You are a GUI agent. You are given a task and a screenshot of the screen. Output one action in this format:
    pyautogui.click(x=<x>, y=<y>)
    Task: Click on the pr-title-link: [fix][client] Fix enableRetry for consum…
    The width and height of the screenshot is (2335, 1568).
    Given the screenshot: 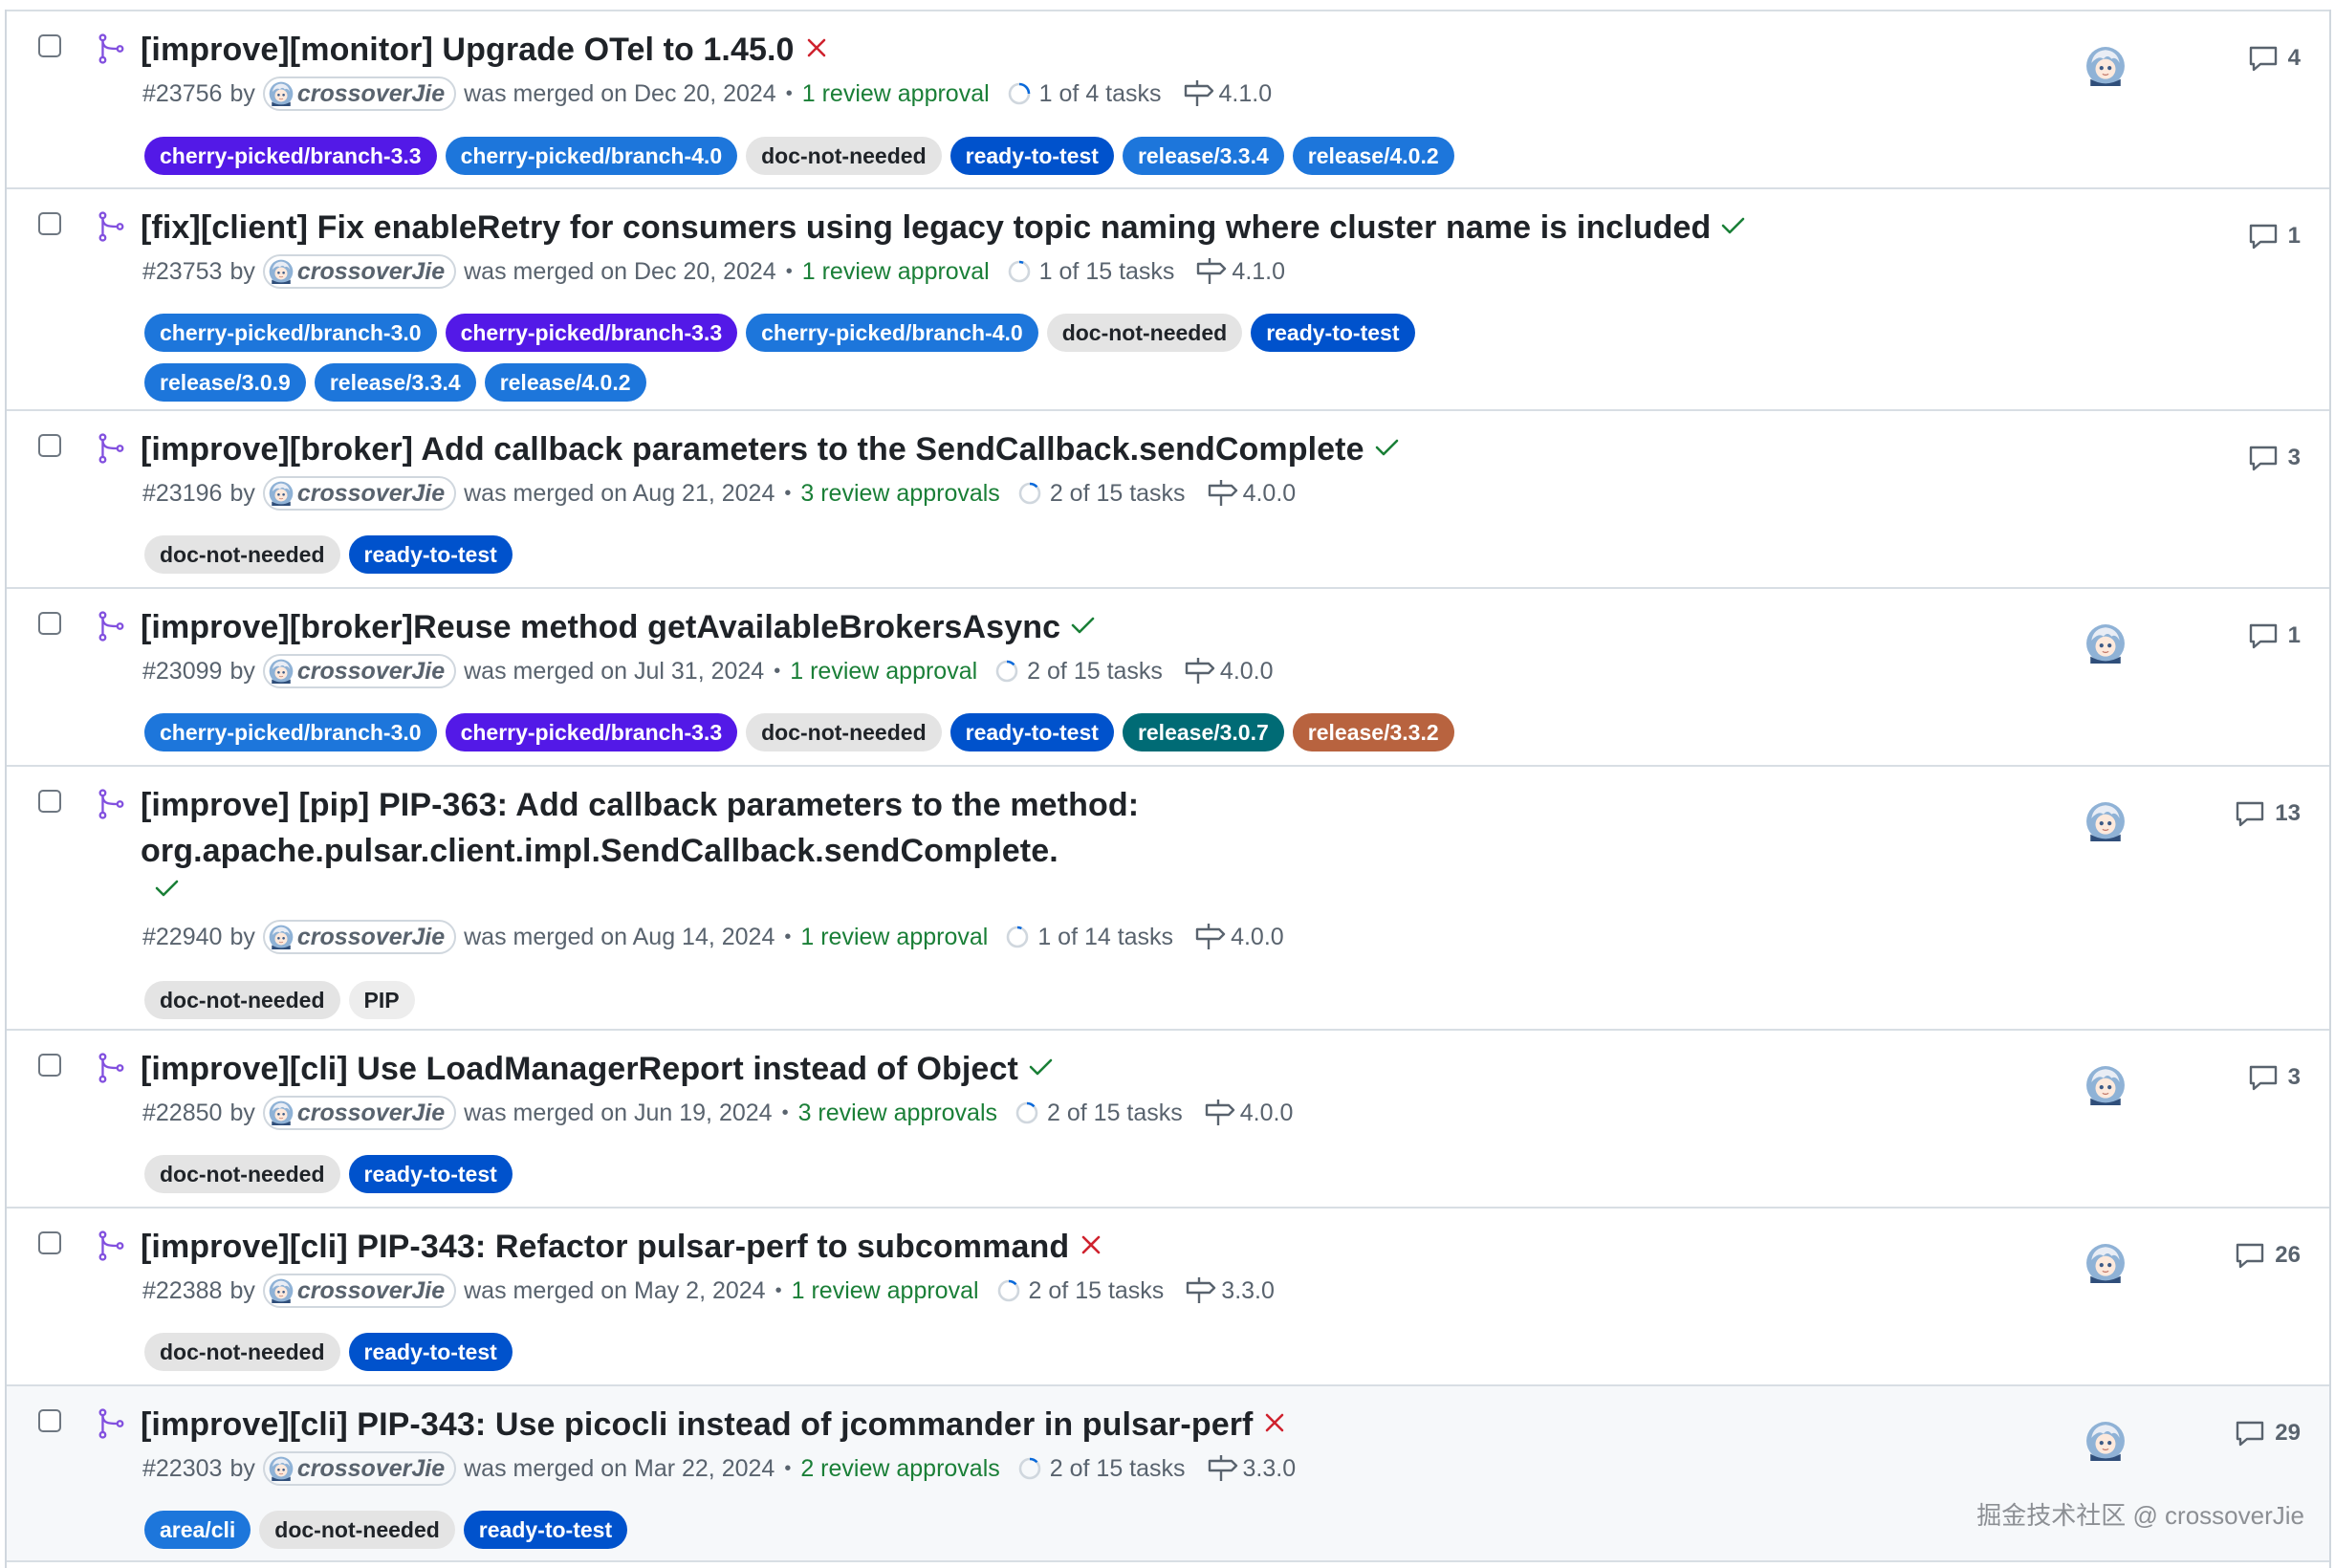 What is the action you would take?
    pyautogui.click(x=926, y=227)
    